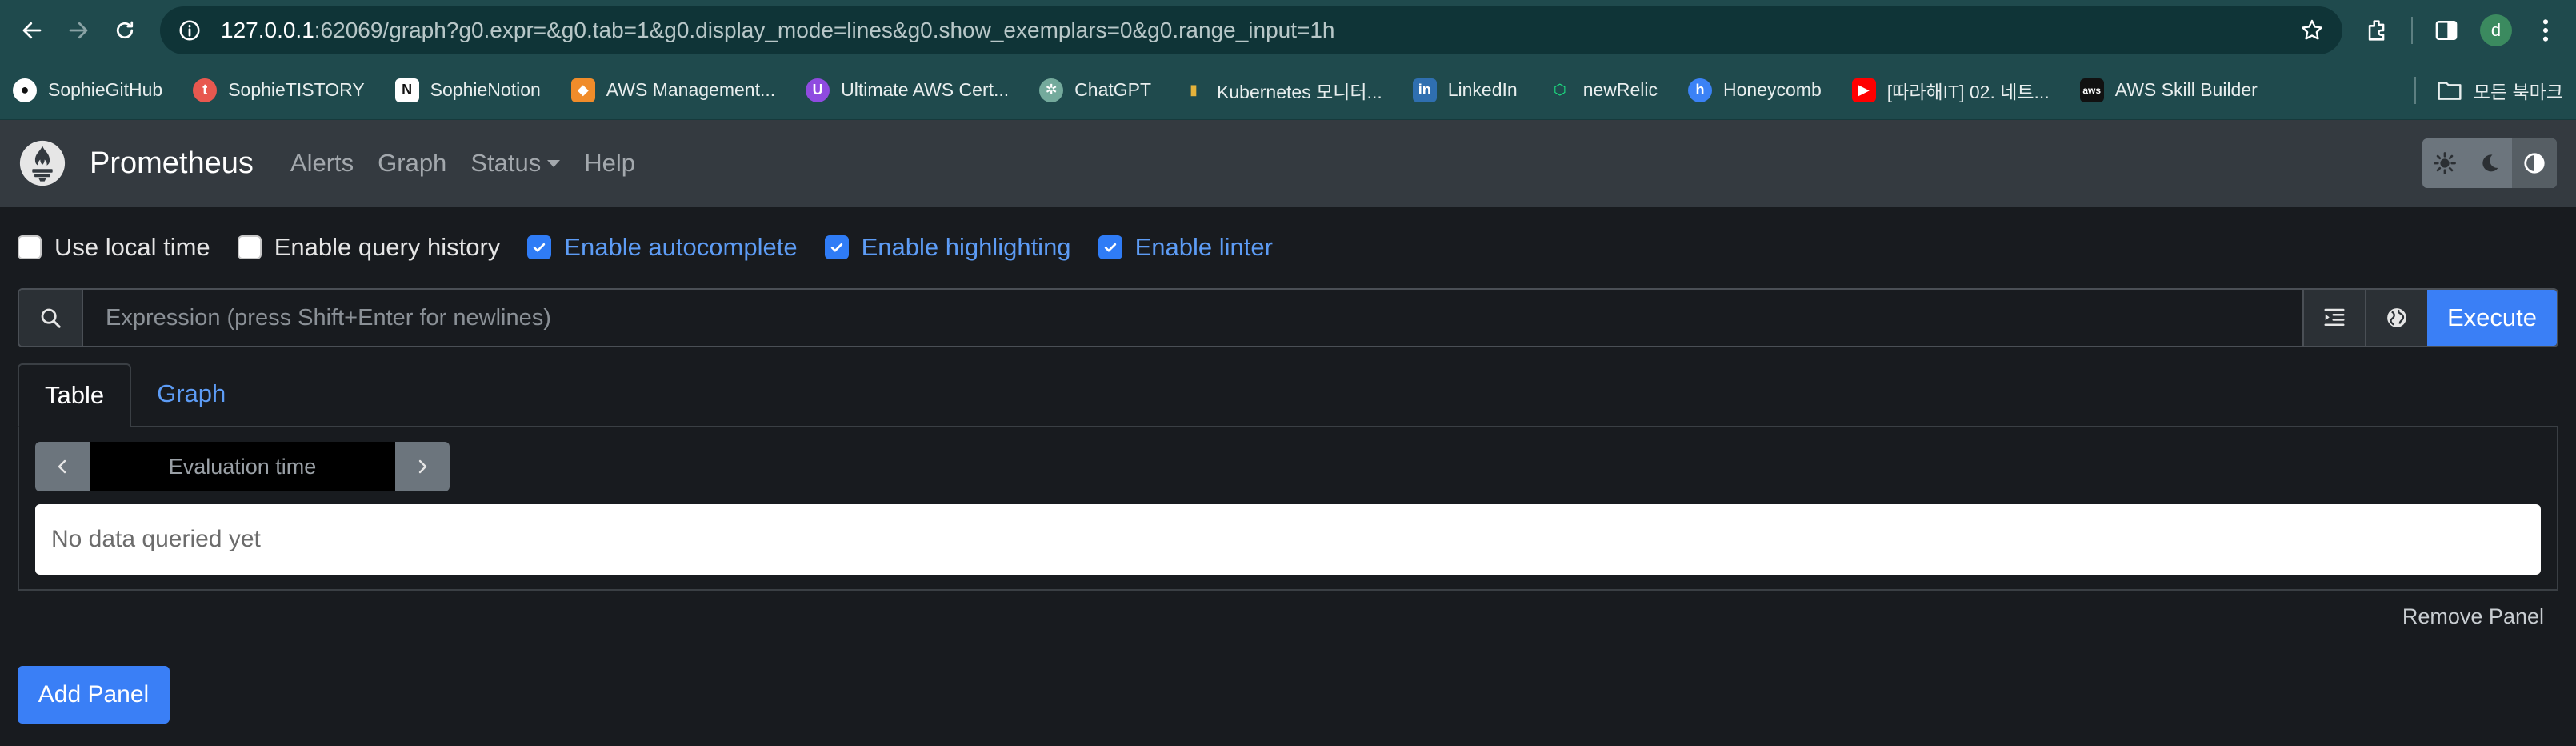 The image size is (2576, 746). Describe the element at coordinates (205, 90) in the screenshot. I see `tistory-icon: t` at that location.